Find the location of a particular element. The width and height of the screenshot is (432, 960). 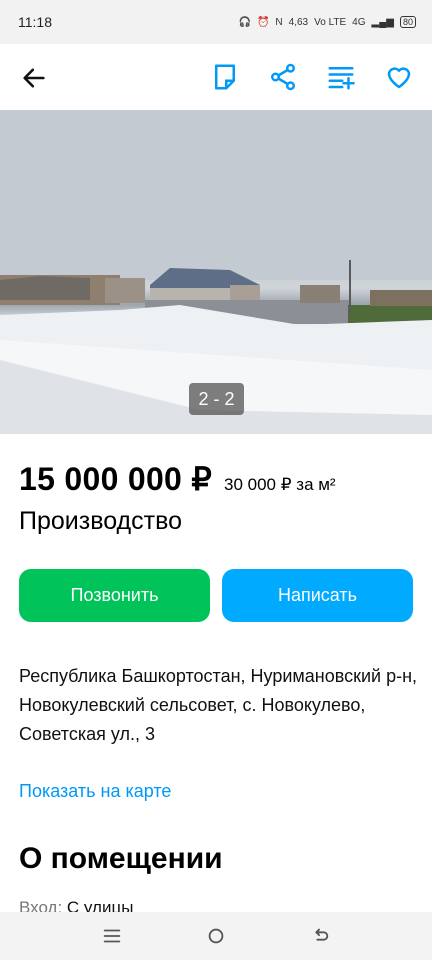

headphones-icon: 🎧 is located at coordinates (244, 22).